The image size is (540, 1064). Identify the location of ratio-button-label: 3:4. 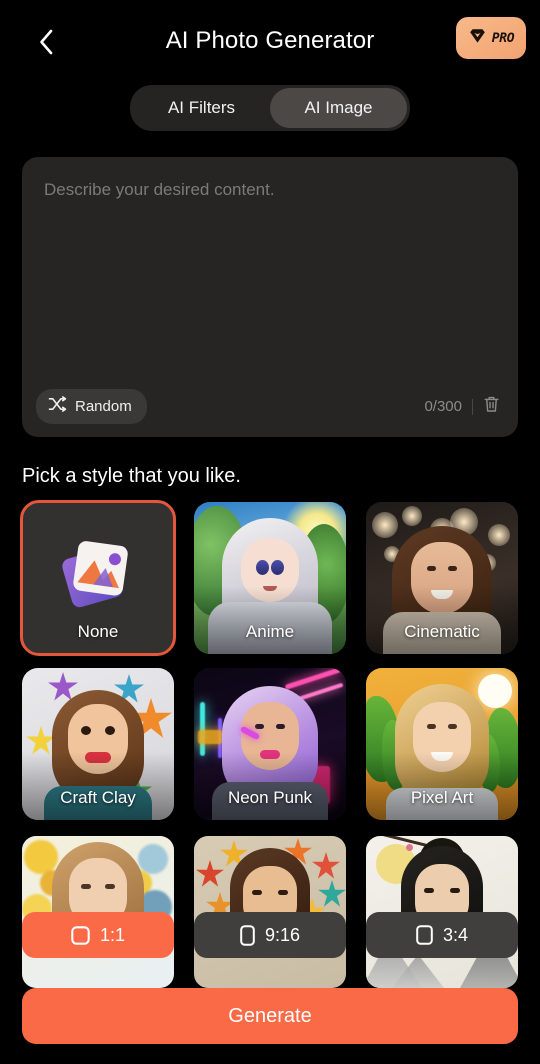
(455, 934).